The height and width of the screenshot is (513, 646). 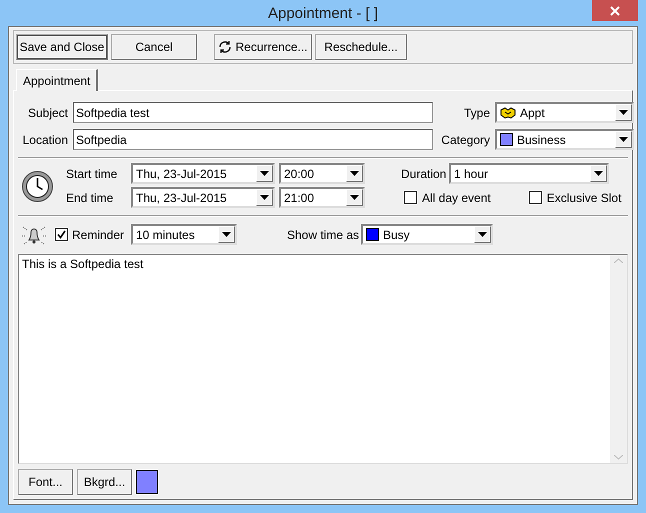 What do you see at coordinates (90, 197) in the screenshot?
I see `field-label: End time` at bounding box center [90, 197].